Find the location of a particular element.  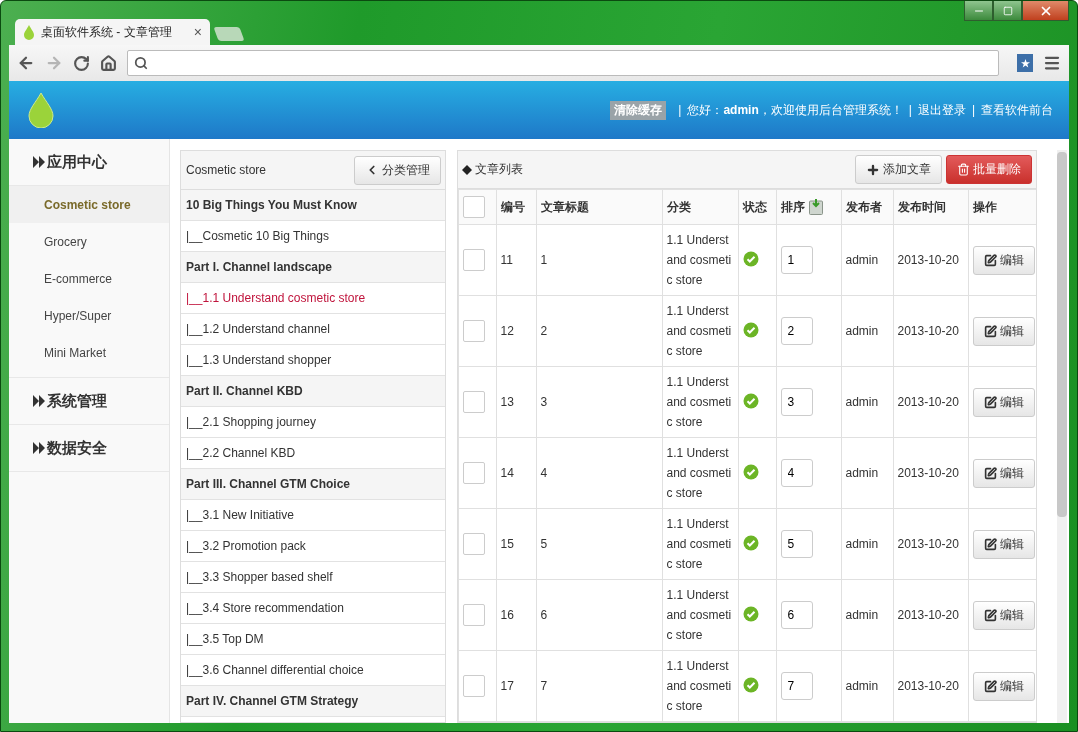

order-input: 5 is located at coordinates (796, 544).